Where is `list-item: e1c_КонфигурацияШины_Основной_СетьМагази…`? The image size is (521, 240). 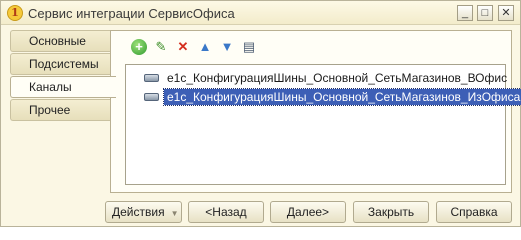
list-item: e1c_КонфигурацияШины_Основной_СетьМагази… is located at coordinates (316, 78).